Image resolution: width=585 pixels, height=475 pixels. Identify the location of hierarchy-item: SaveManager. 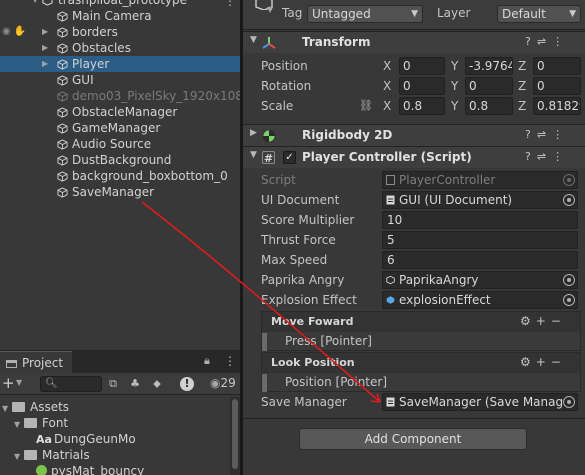
(120, 192).